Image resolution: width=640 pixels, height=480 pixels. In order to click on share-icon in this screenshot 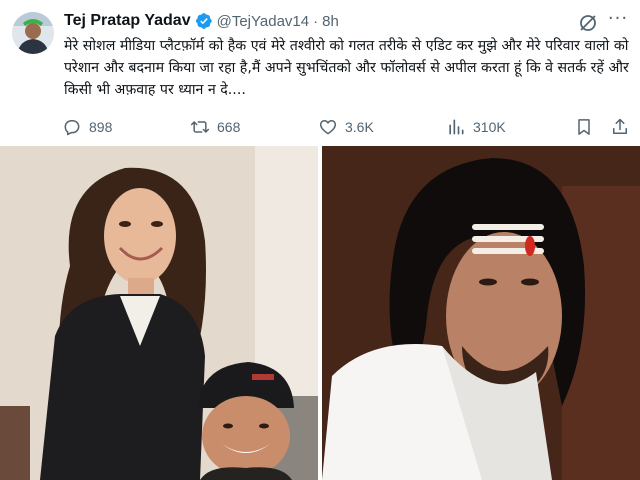, I will do `click(620, 126)`.